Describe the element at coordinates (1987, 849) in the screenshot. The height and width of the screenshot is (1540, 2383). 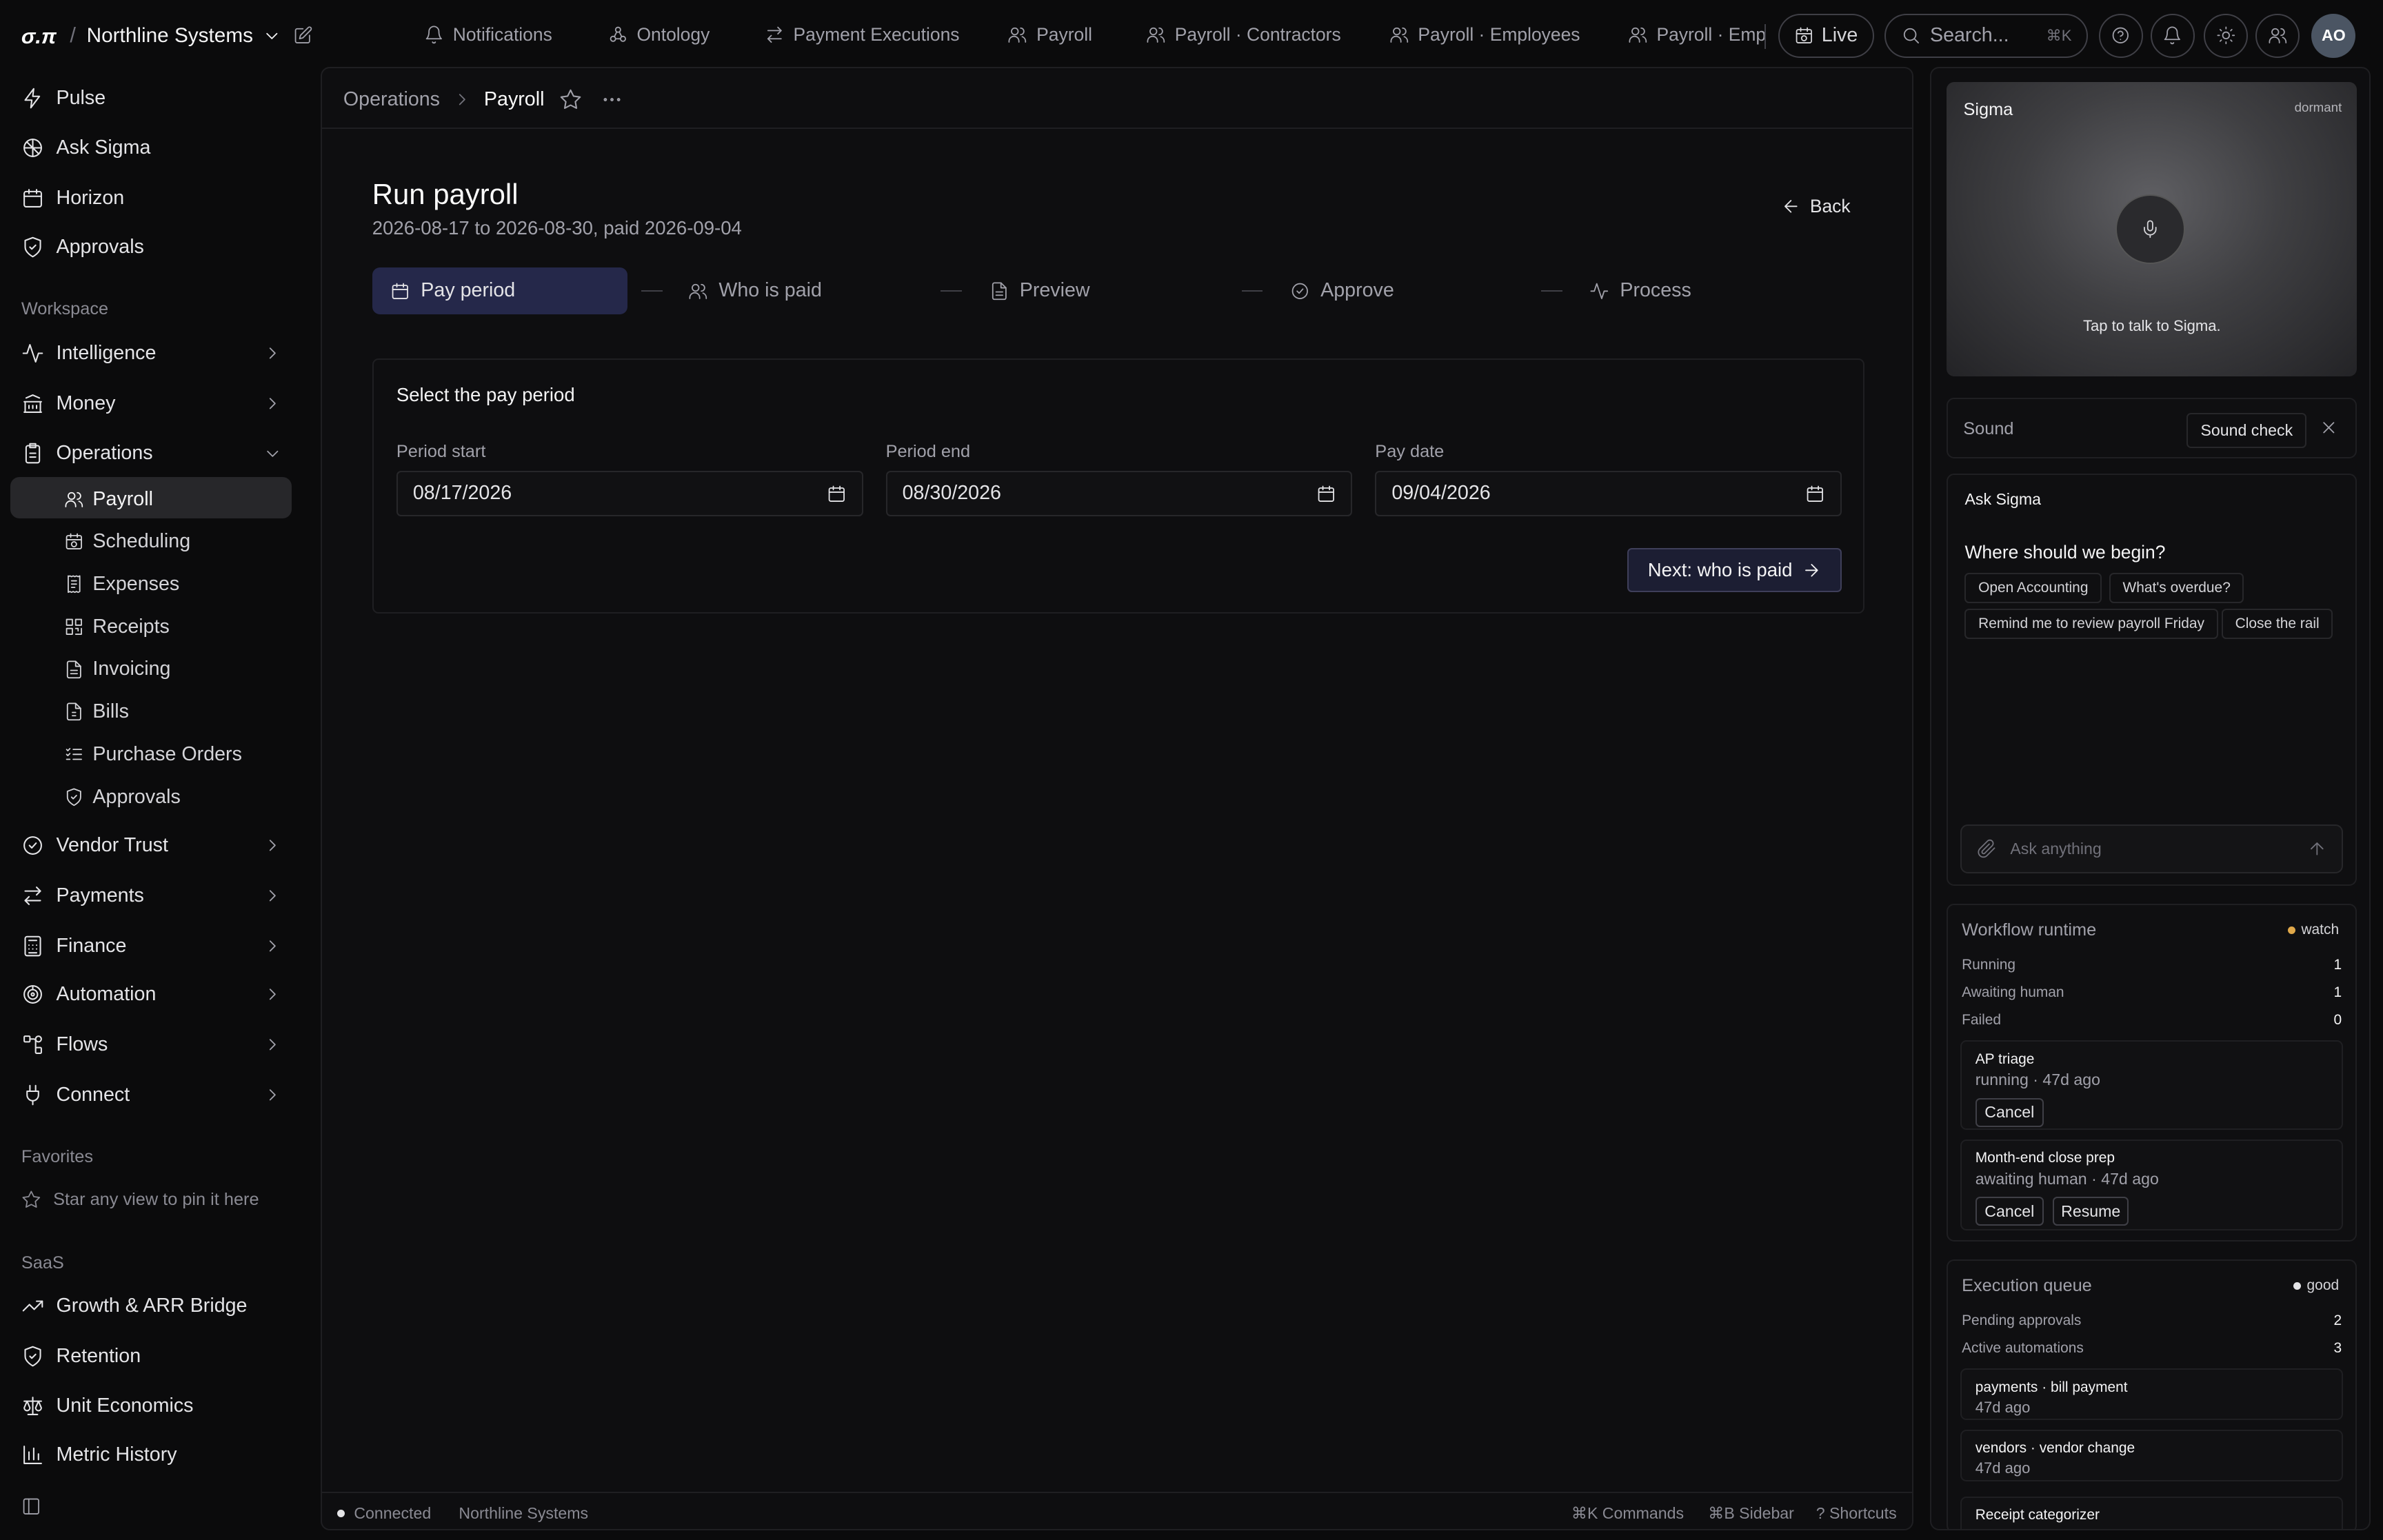
I see `attachment-icon` at that location.